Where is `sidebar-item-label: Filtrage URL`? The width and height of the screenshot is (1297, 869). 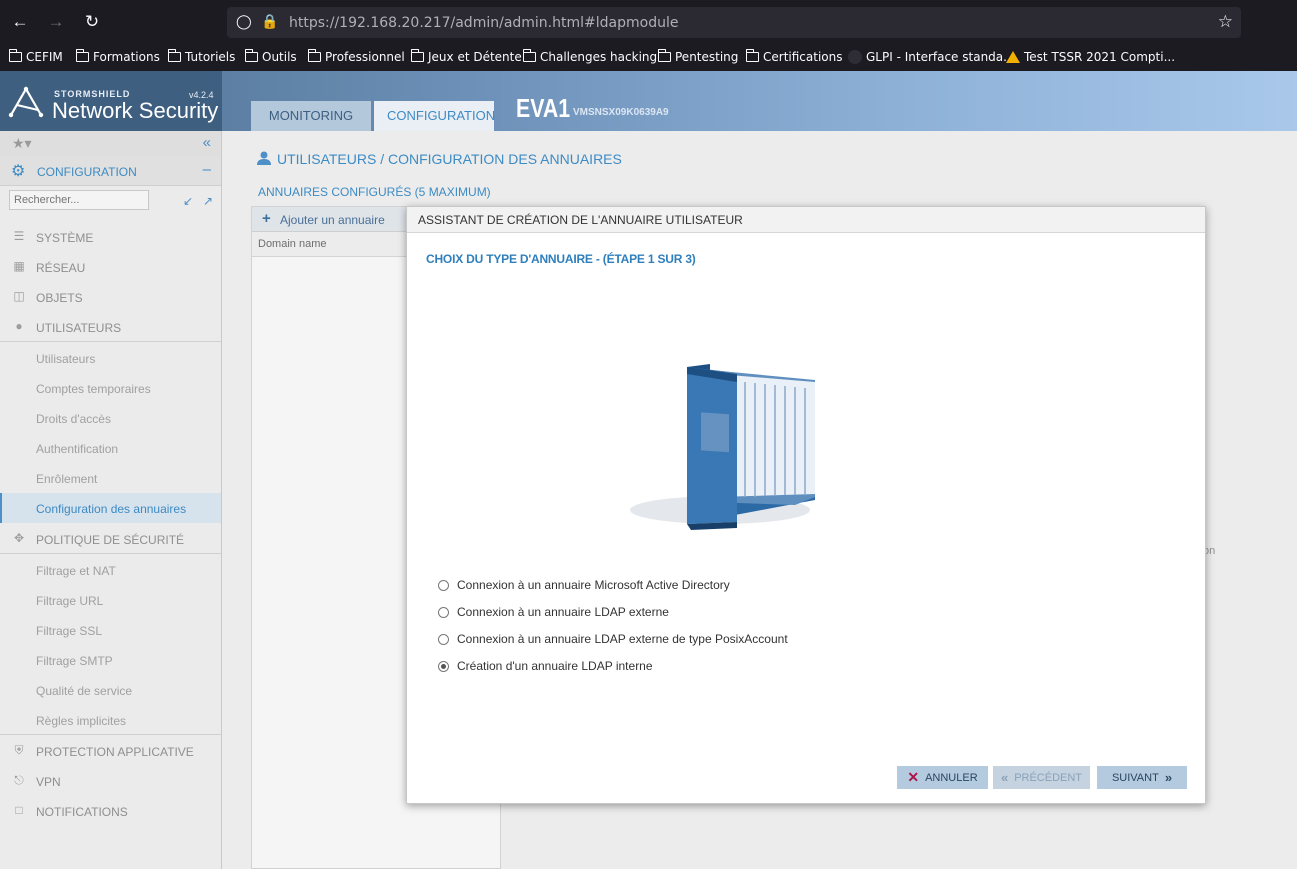
sidebar-item-label: Filtrage URL is located at coordinates (70, 601).